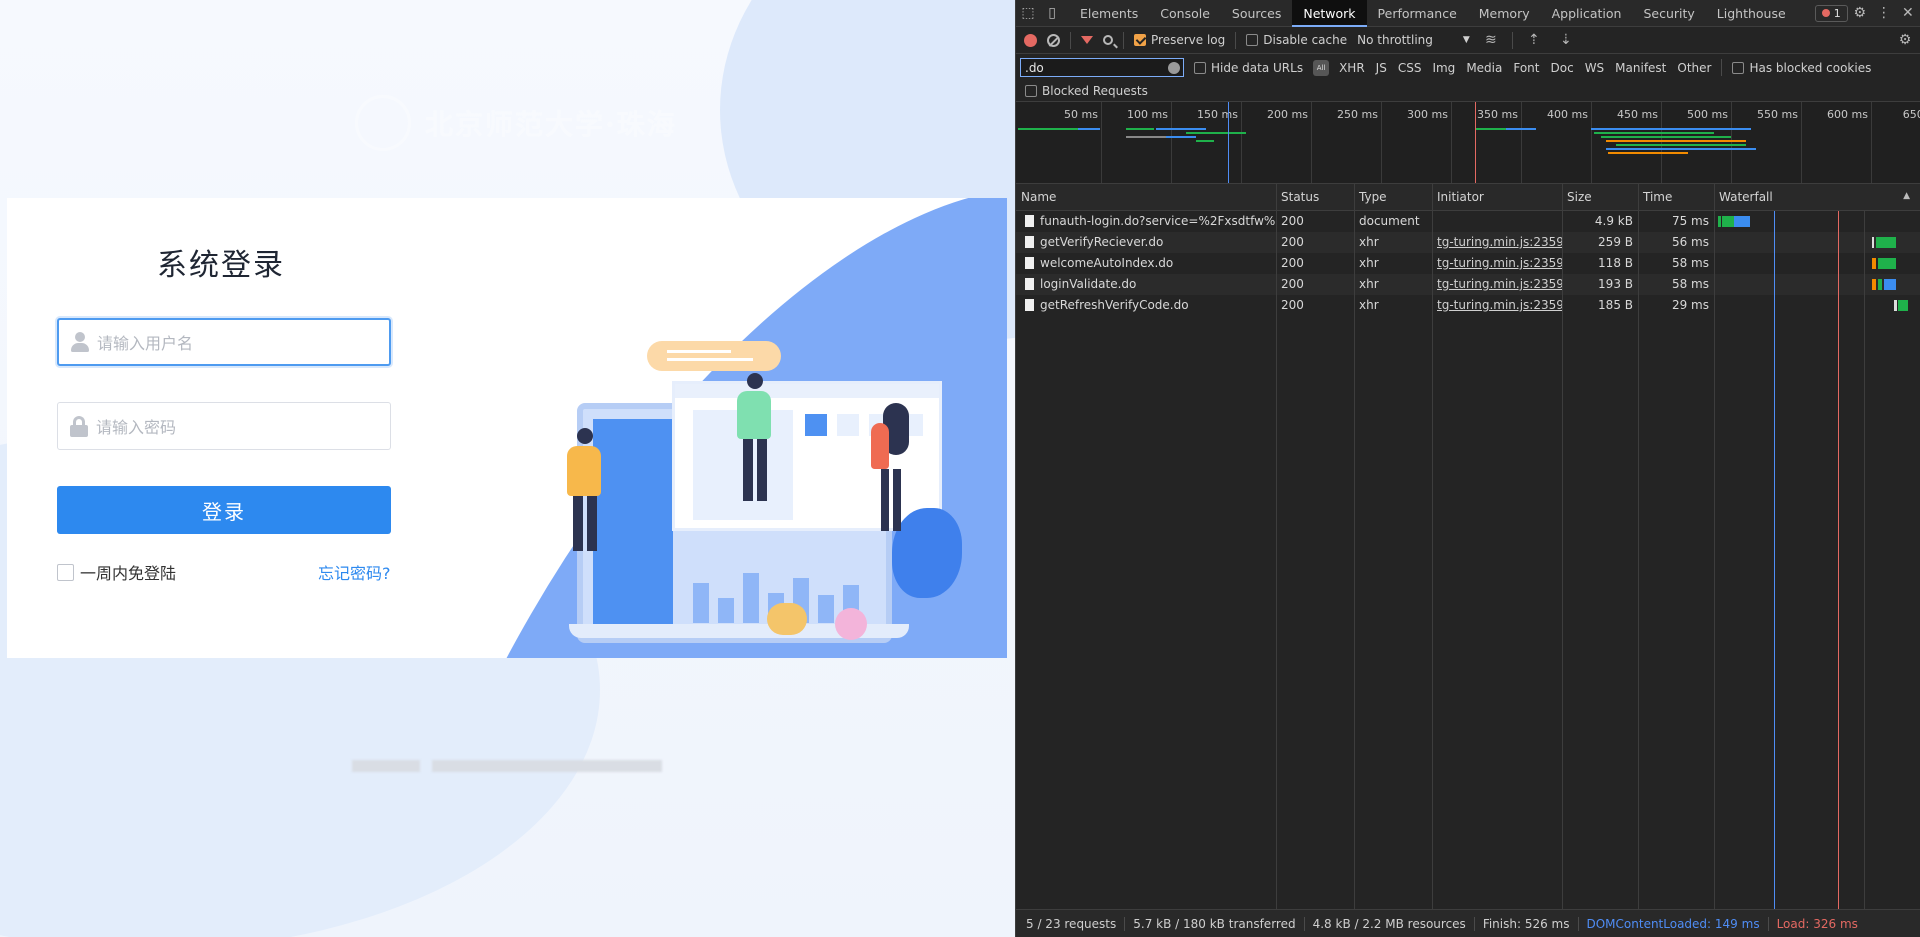  What do you see at coordinates (1185, 13) in the screenshot?
I see `tab-console: Console` at bounding box center [1185, 13].